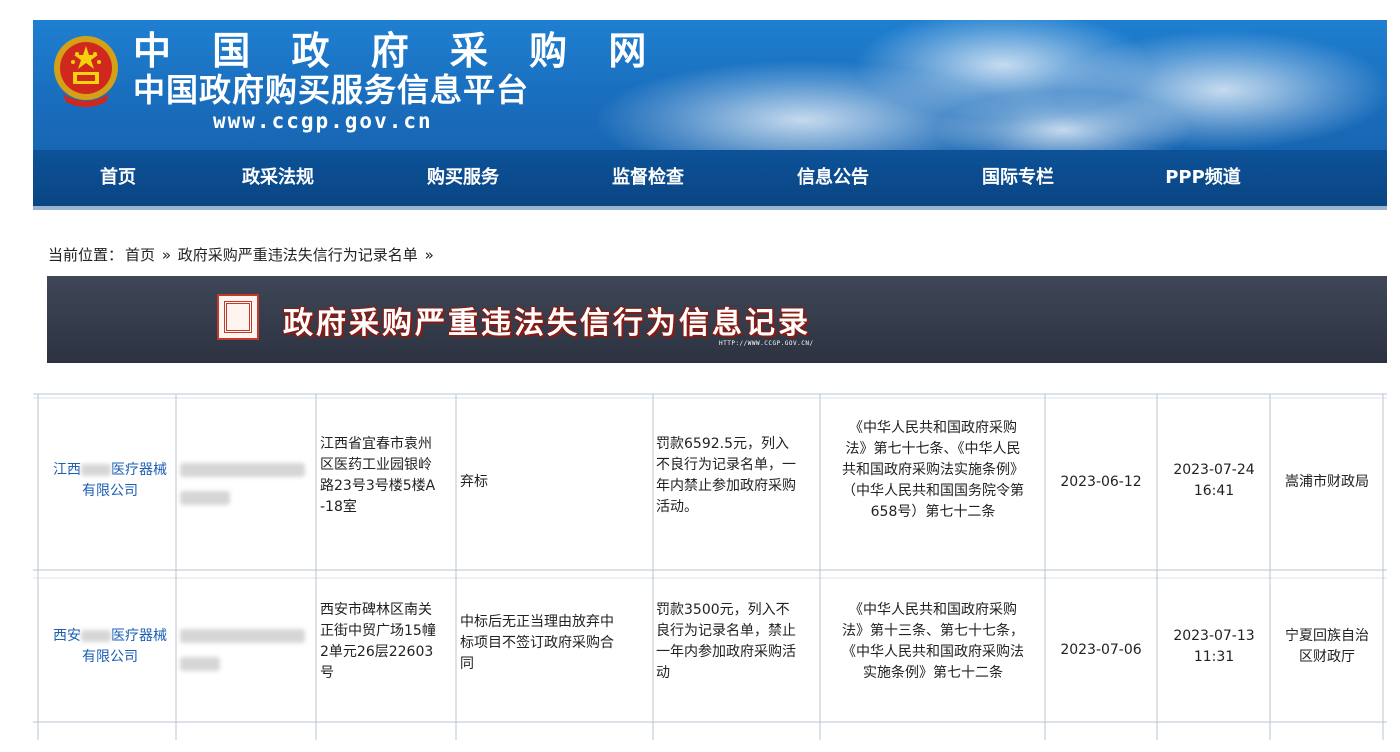 This screenshot has width=1400, height=752. I want to click on breadcrumb: 当前位置： 首页 » 政府采购严重违法失信行为记录名单 », so click(242, 254).